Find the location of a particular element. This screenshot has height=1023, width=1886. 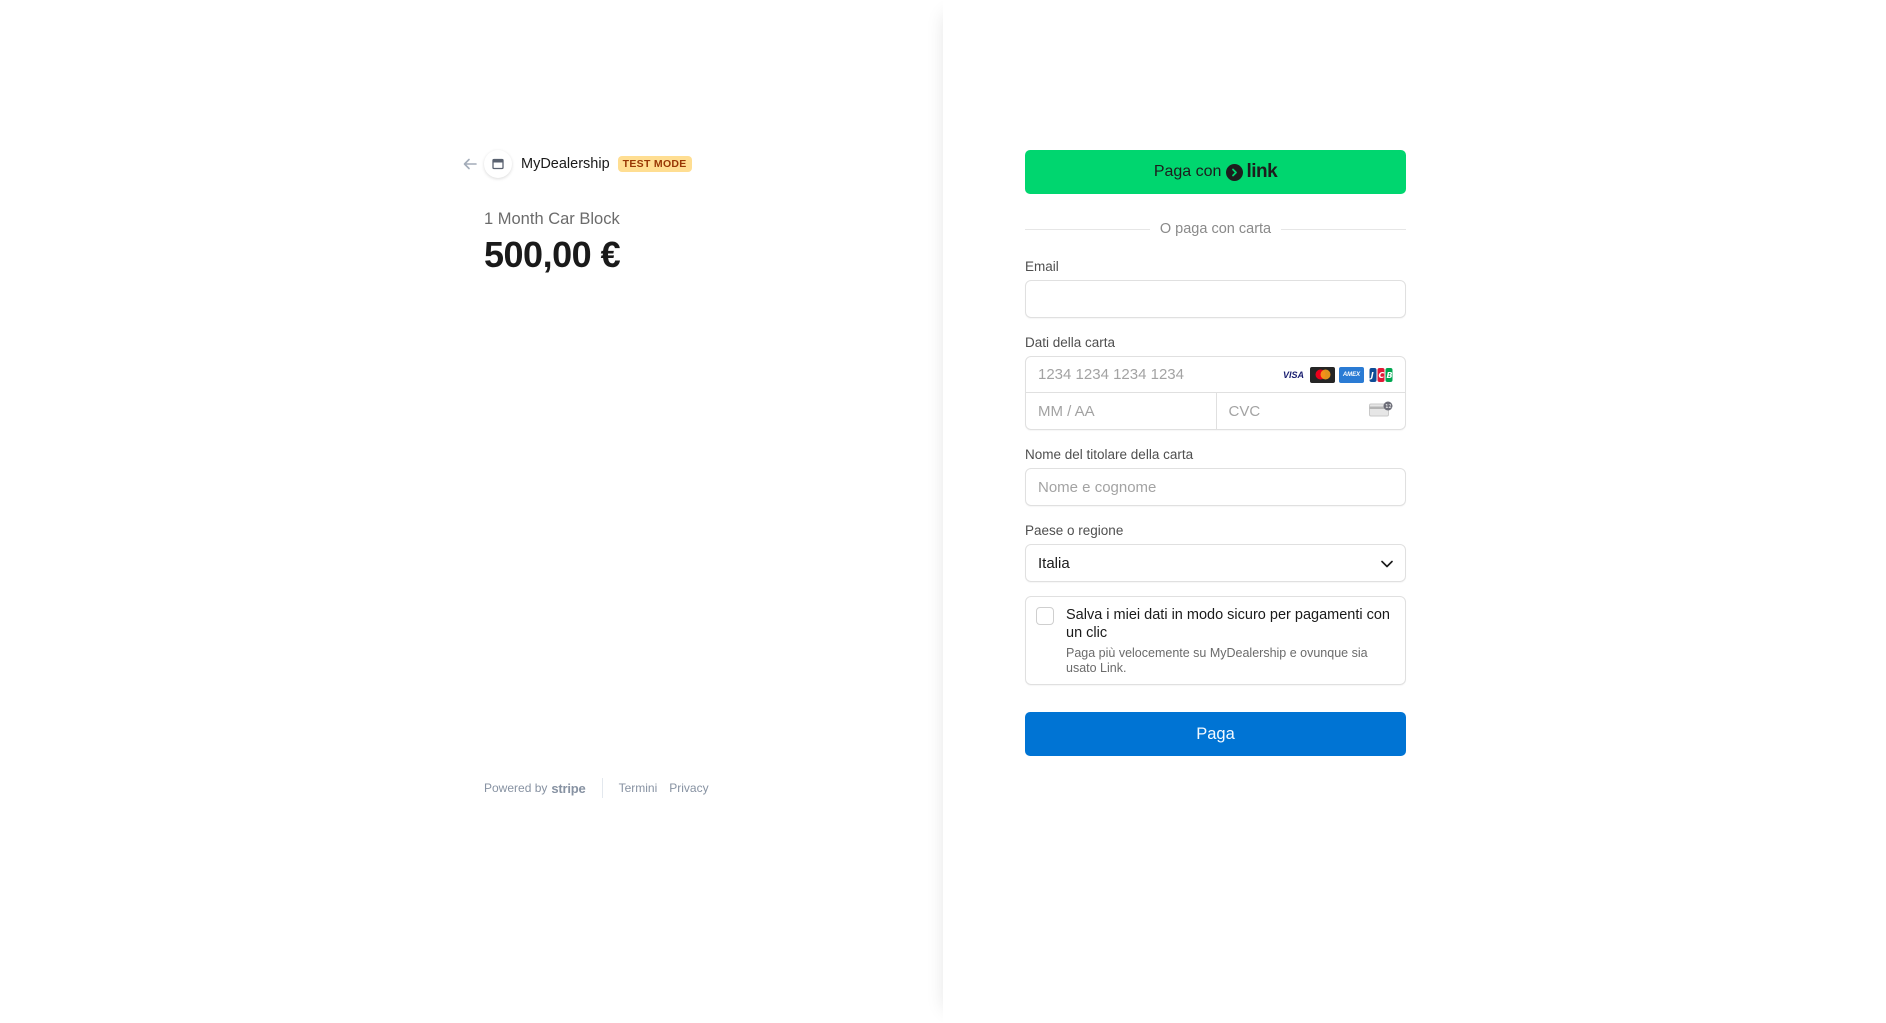

or-pay-with-card-divider: O paga con carta is located at coordinates (1215, 229).